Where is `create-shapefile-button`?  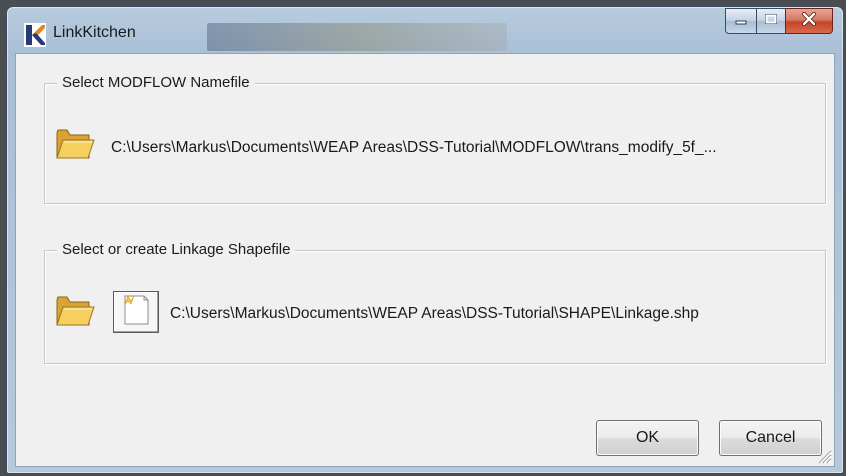 create-shapefile-button is located at coordinates (136, 312).